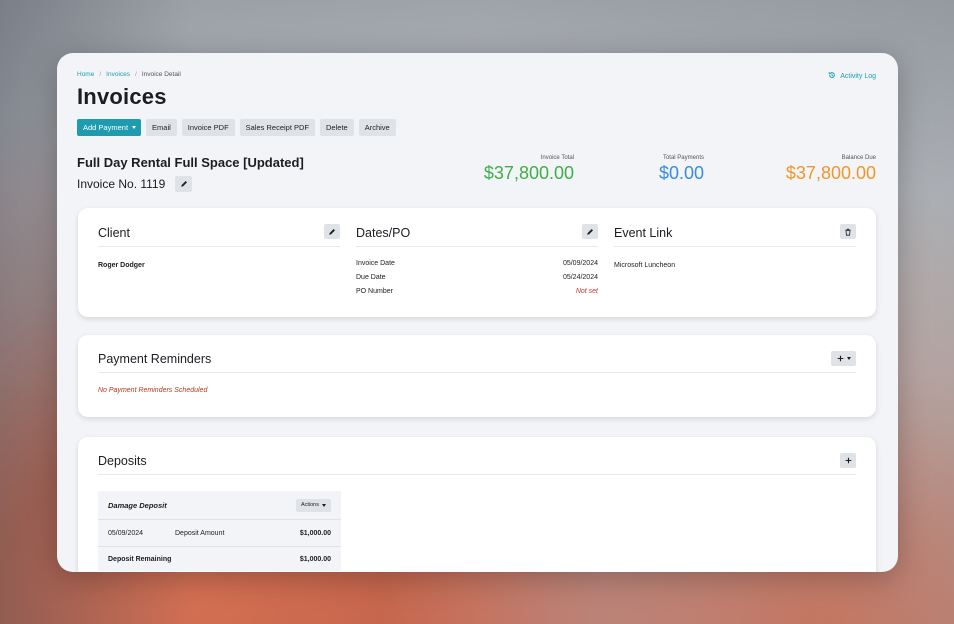 This screenshot has height=624, width=954. What do you see at coordinates (161, 74) in the screenshot?
I see `breadcrumb-current: Invoice Detail` at bounding box center [161, 74].